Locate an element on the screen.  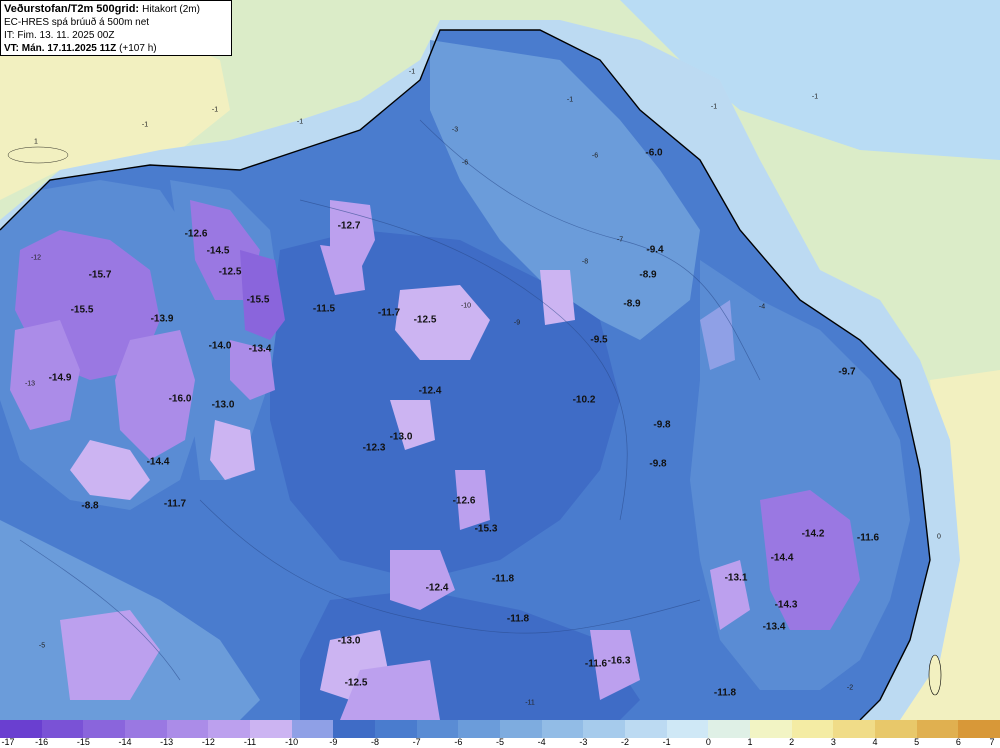
colorbar-tick-label: 2 is located at coordinates (792, 742).